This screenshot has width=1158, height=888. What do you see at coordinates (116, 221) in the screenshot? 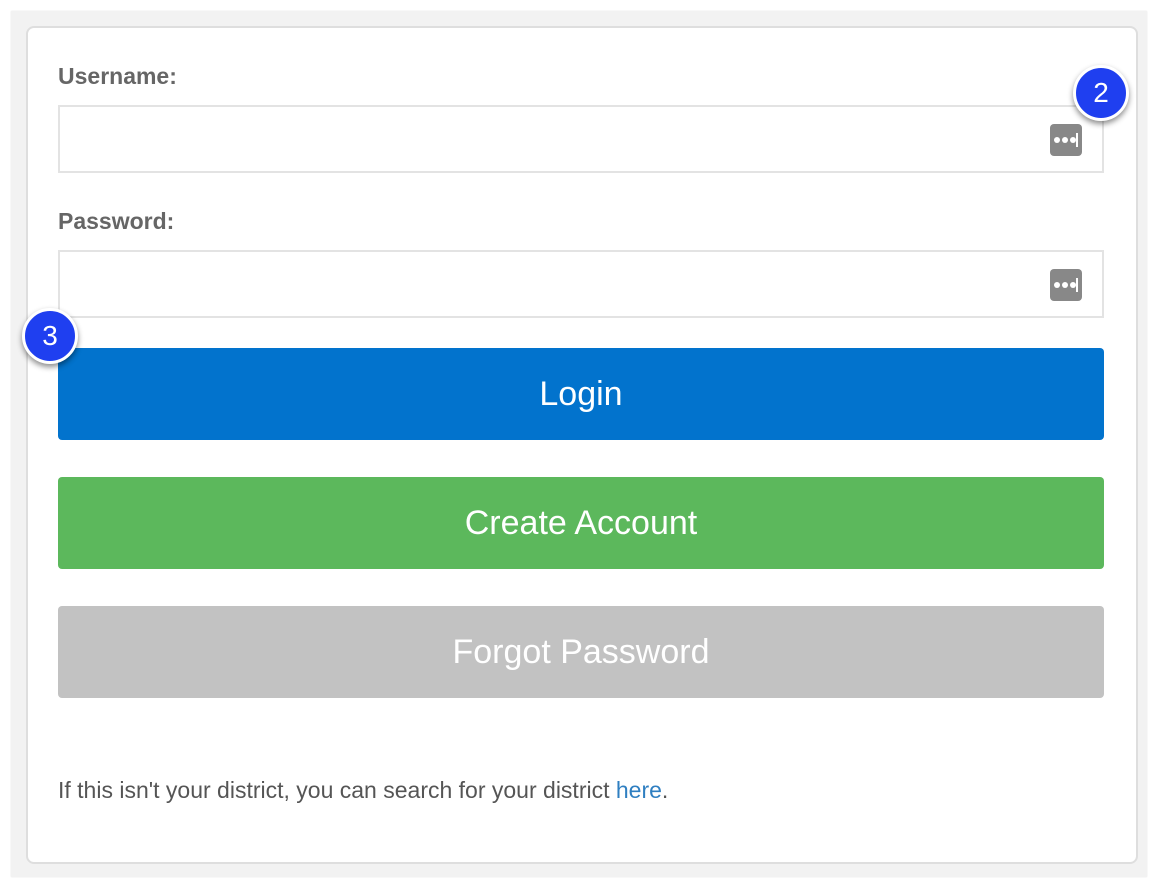
I see `password-label: Password:` at bounding box center [116, 221].